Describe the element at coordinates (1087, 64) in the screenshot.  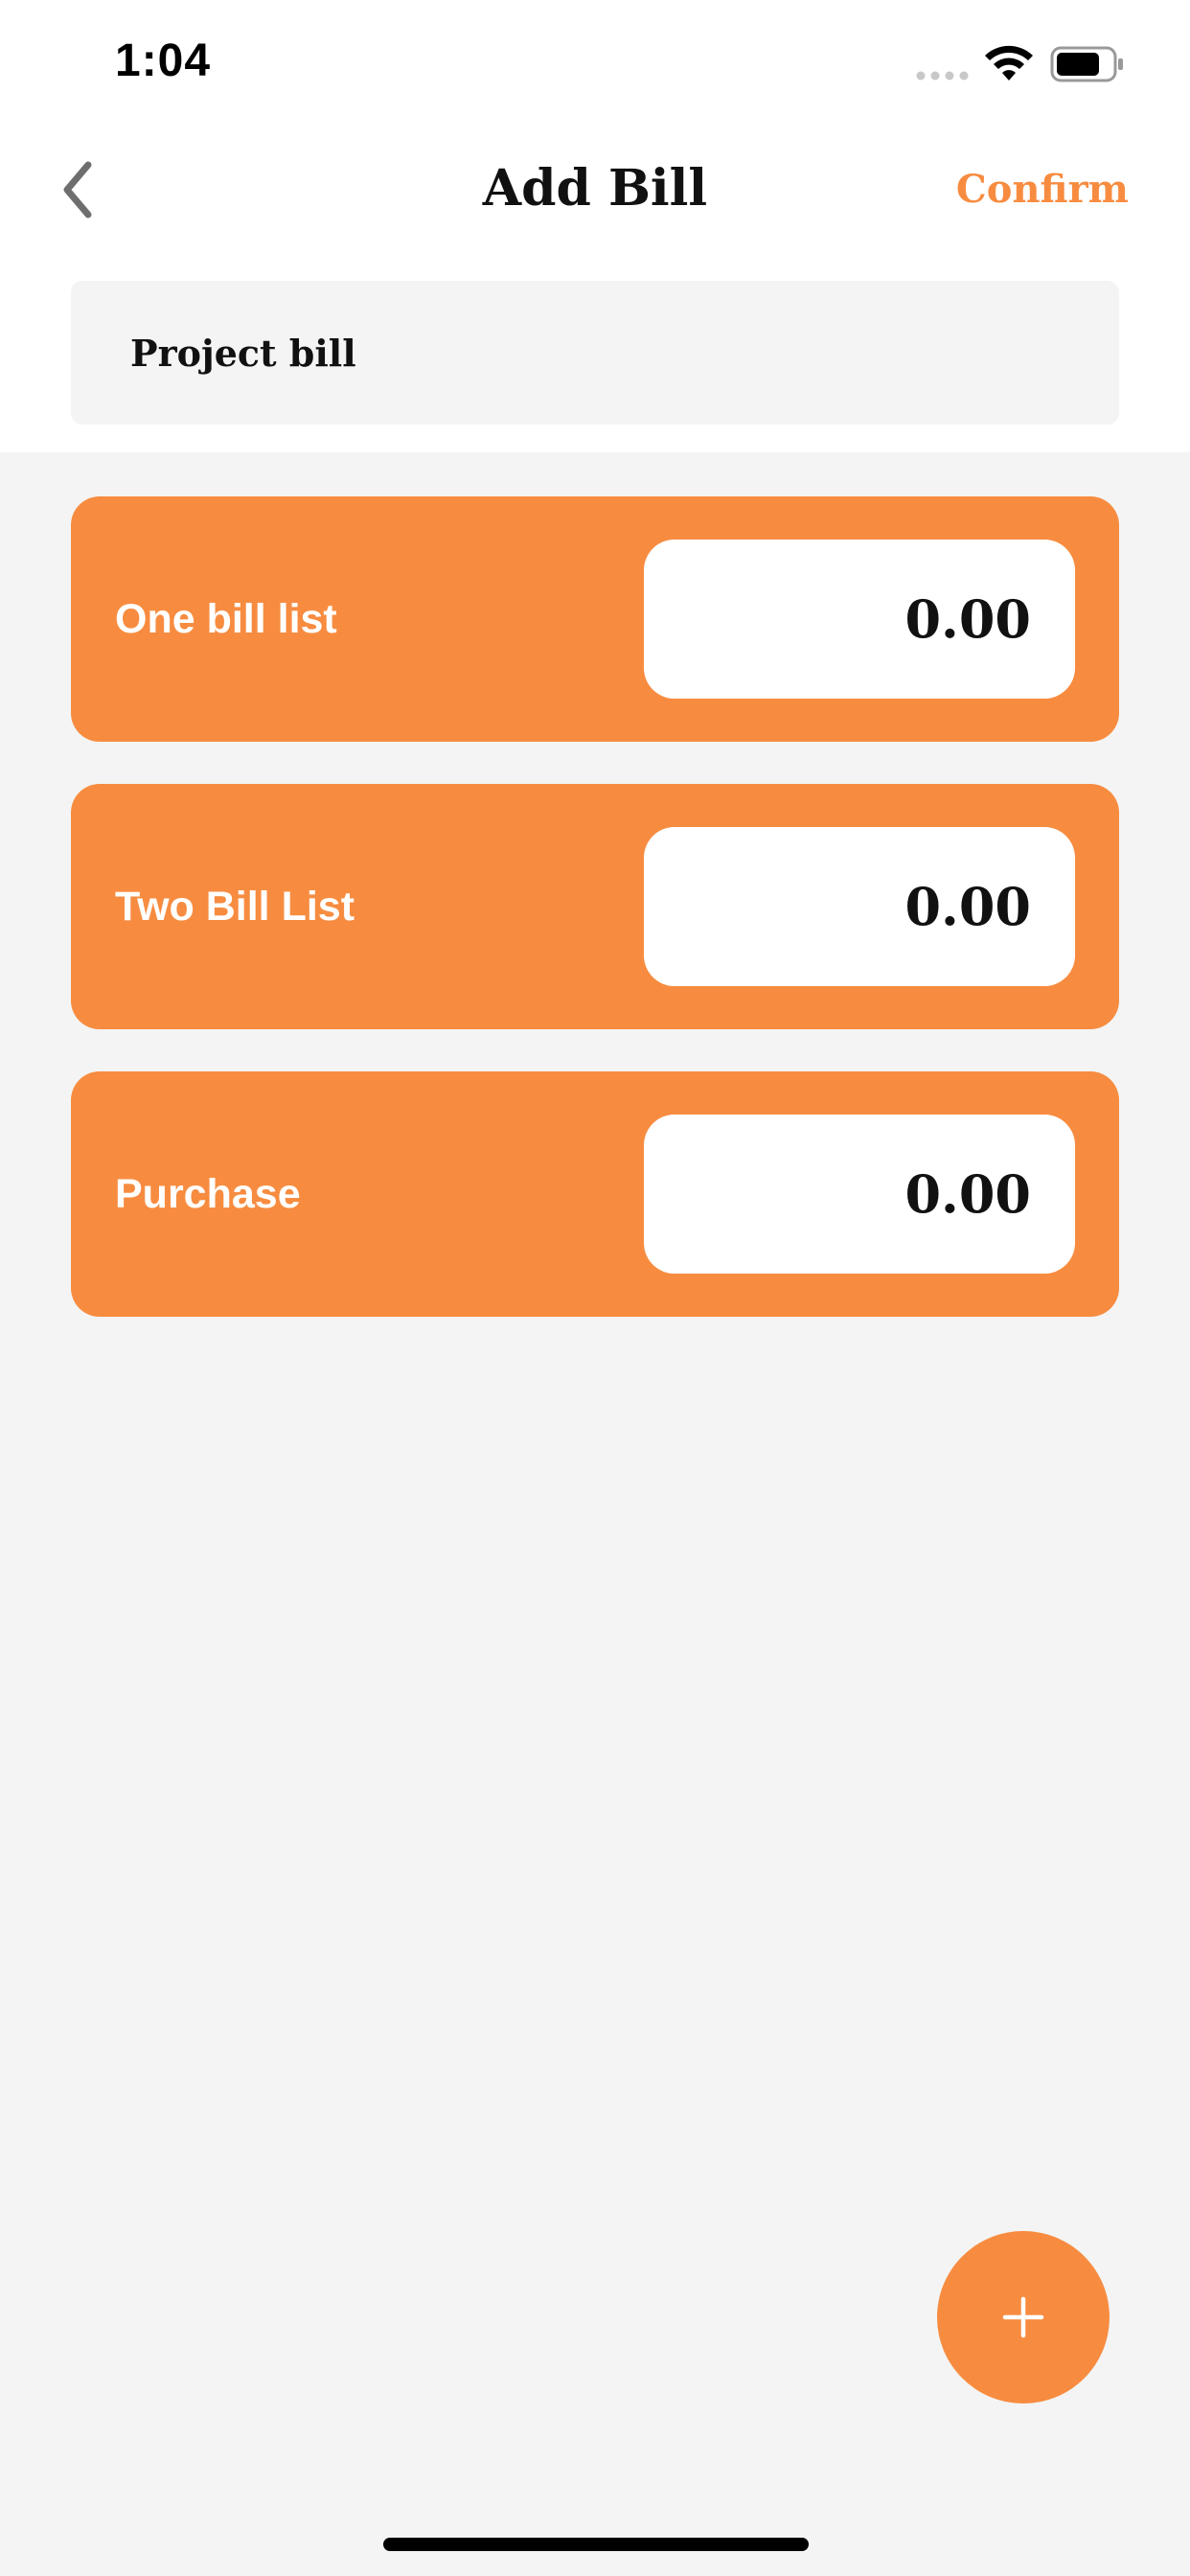
I see `battery-icon` at that location.